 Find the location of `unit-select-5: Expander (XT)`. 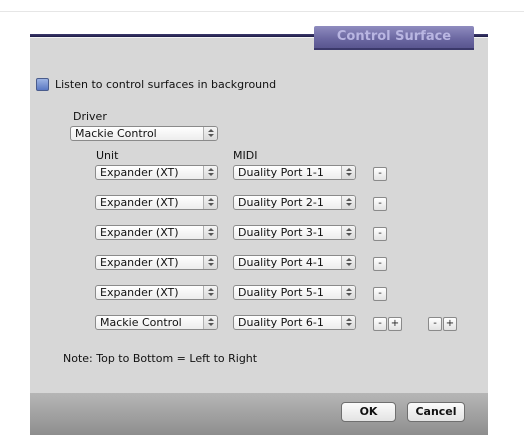

unit-select-5: Expander (XT) is located at coordinates (156, 292).